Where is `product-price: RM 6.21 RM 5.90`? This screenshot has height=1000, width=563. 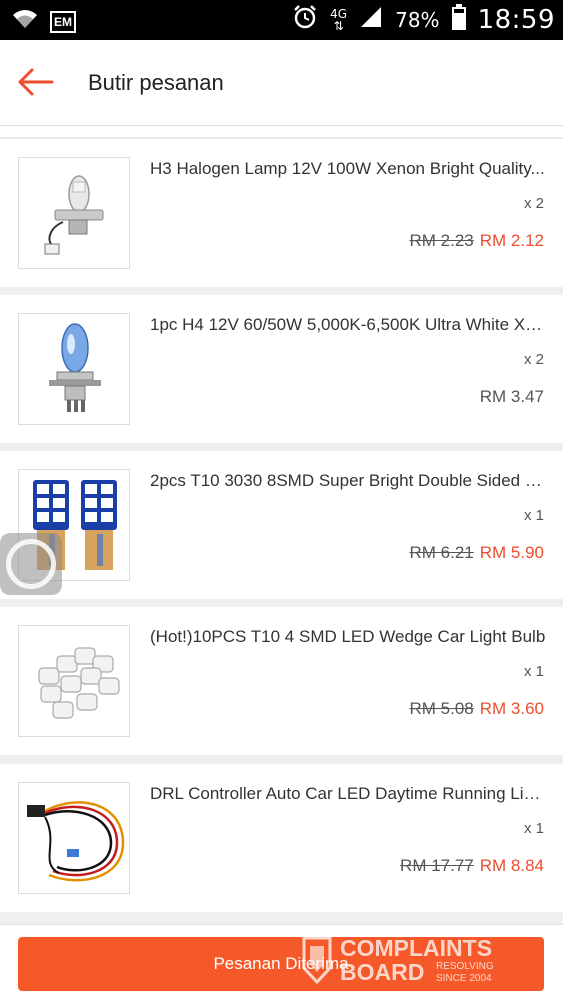 product-price: RM 6.21 RM 5.90 is located at coordinates (477, 553).